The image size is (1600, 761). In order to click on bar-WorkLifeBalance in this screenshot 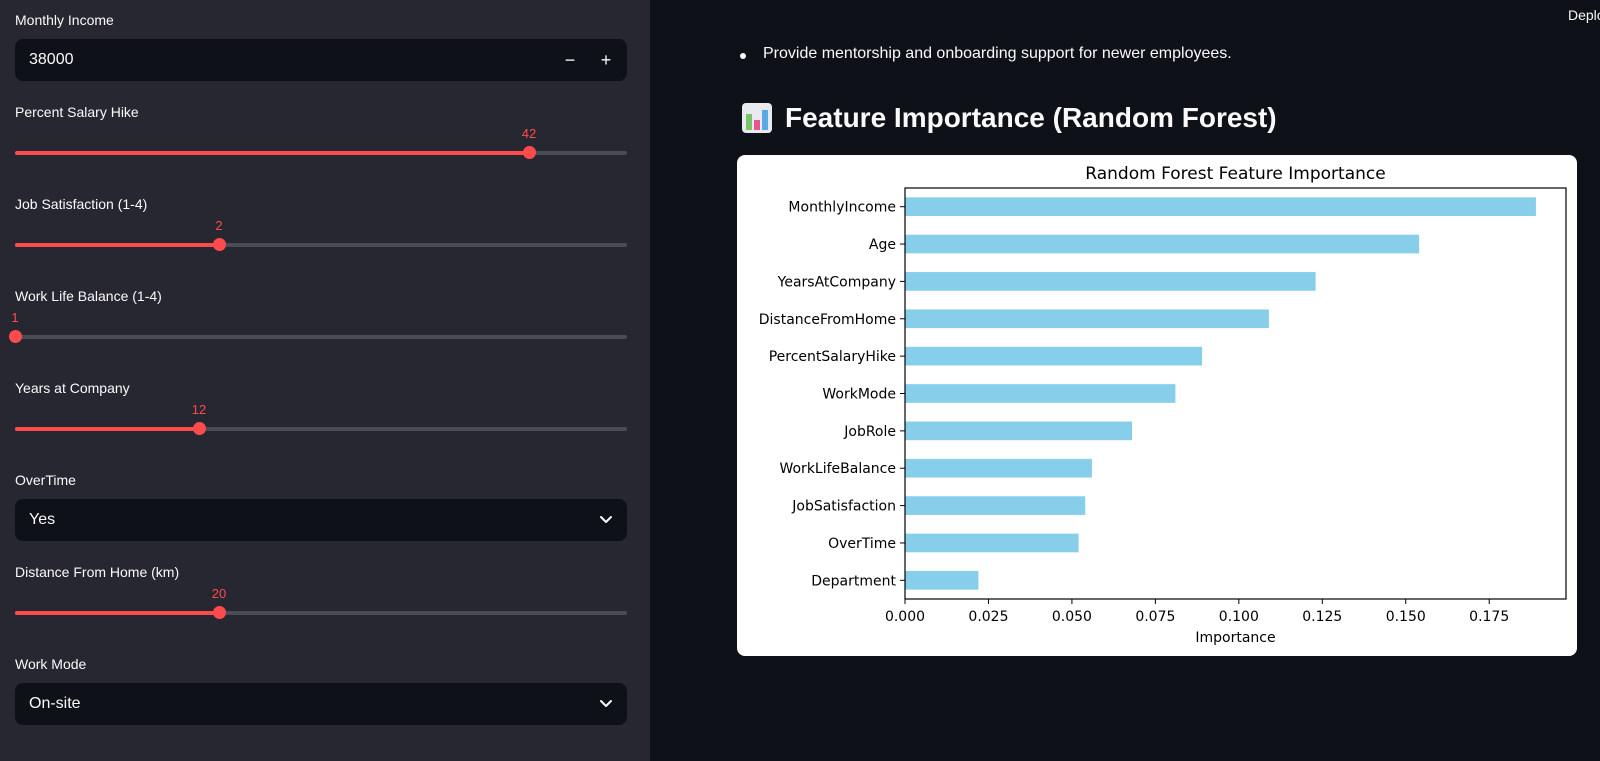, I will do `click(998, 468)`.